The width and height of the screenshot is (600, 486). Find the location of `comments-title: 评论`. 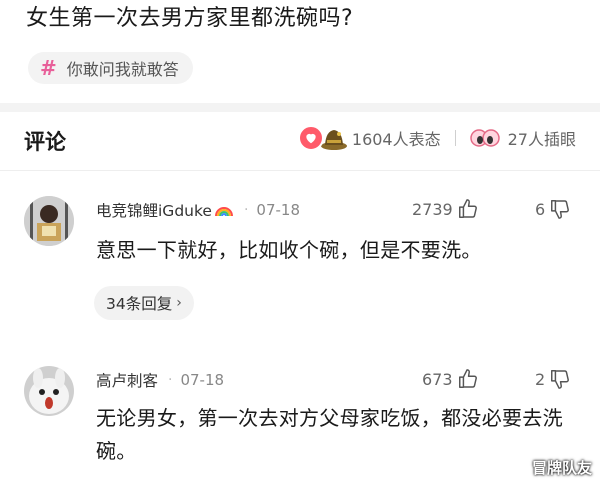

comments-title: 评论 is located at coordinates (45, 142).